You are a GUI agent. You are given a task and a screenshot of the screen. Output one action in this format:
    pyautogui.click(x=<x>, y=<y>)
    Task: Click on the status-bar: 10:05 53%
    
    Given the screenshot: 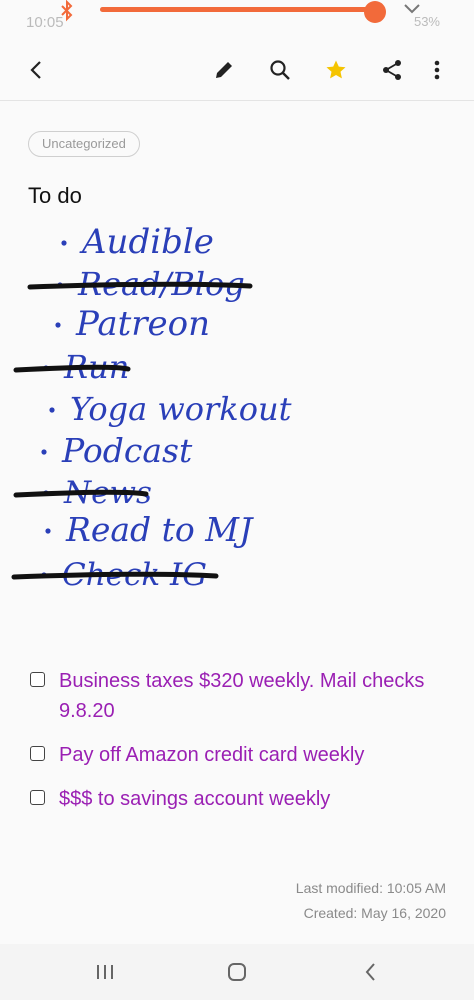 What is the action you would take?
    pyautogui.click(x=237, y=15)
    